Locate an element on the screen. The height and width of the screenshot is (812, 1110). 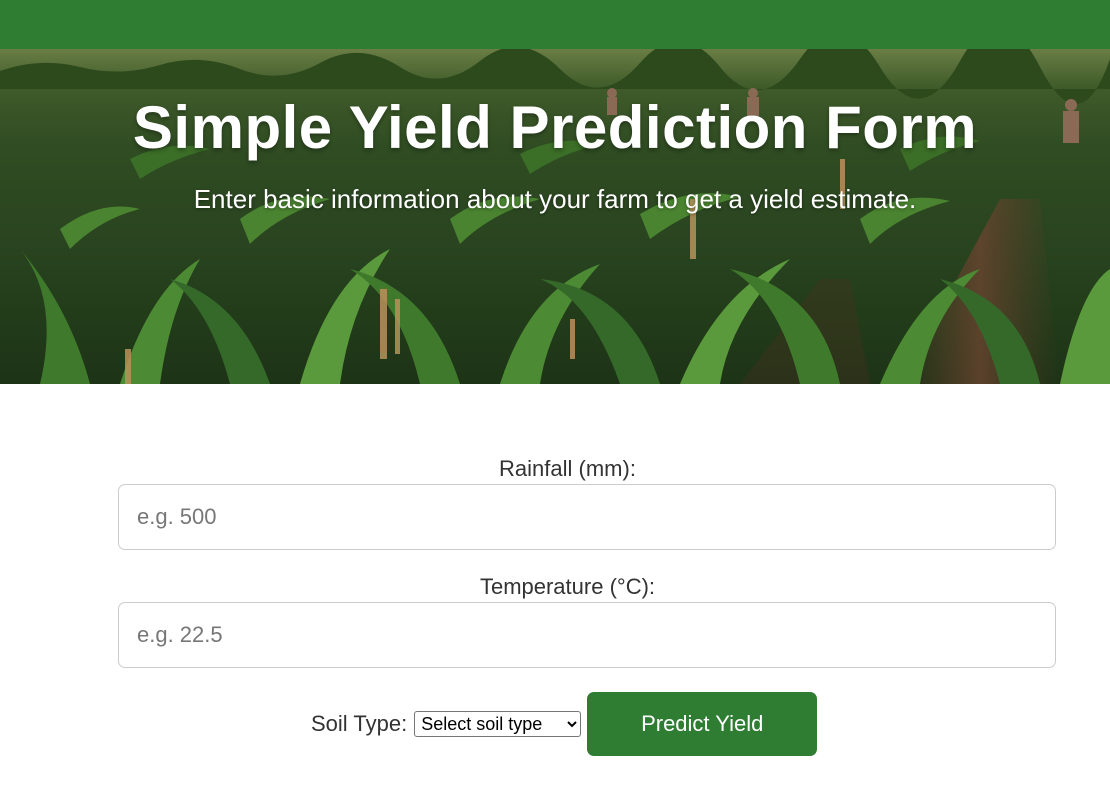
temperature-label: Temperature (°C): is located at coordinates (567, 586).